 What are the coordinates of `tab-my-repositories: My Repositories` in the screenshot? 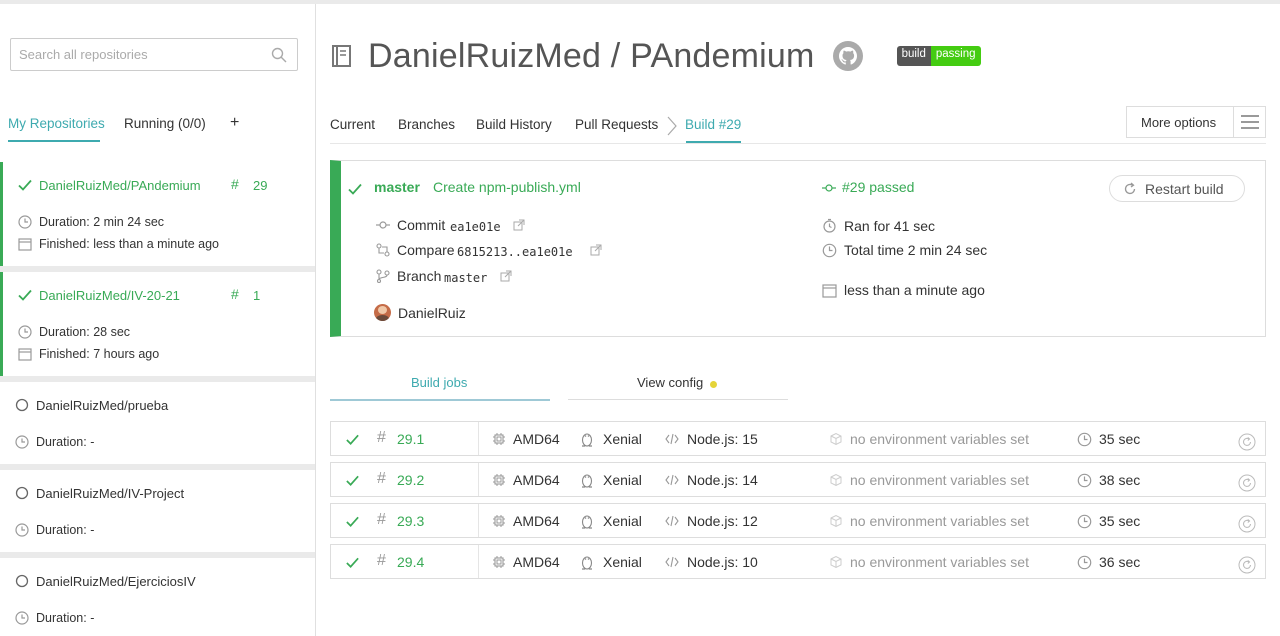 It's located at (56, 123).